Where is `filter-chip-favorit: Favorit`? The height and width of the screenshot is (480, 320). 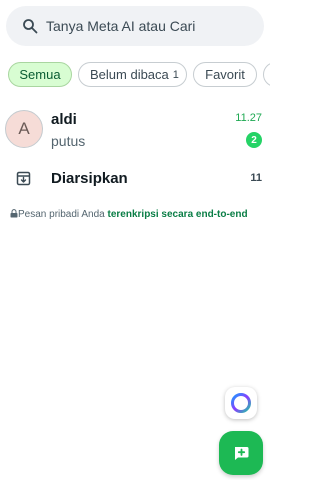 filter-chip-favorit: Favorit is located at coordinates (225, 74).